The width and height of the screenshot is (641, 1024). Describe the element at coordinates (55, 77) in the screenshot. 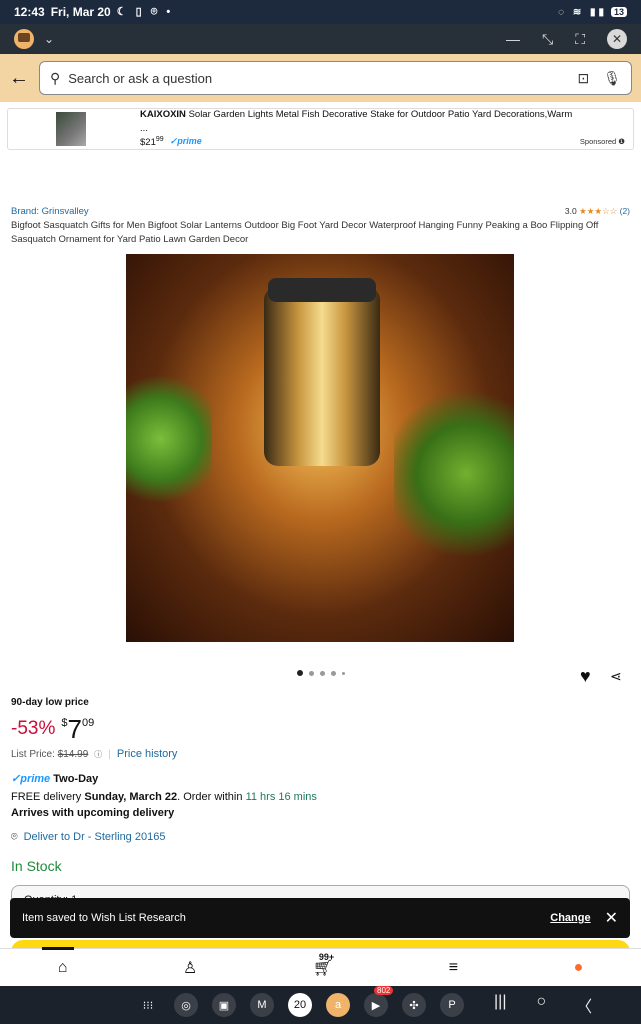

I see `search-icon: ⚲` at that location.